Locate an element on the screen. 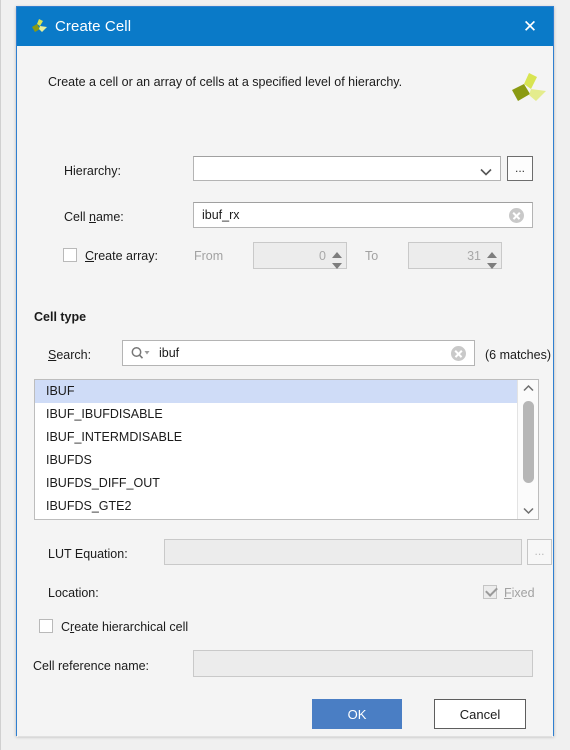 This screenshot has height=750, width=570. location-label: Location: is located at coordinates (73, 593).